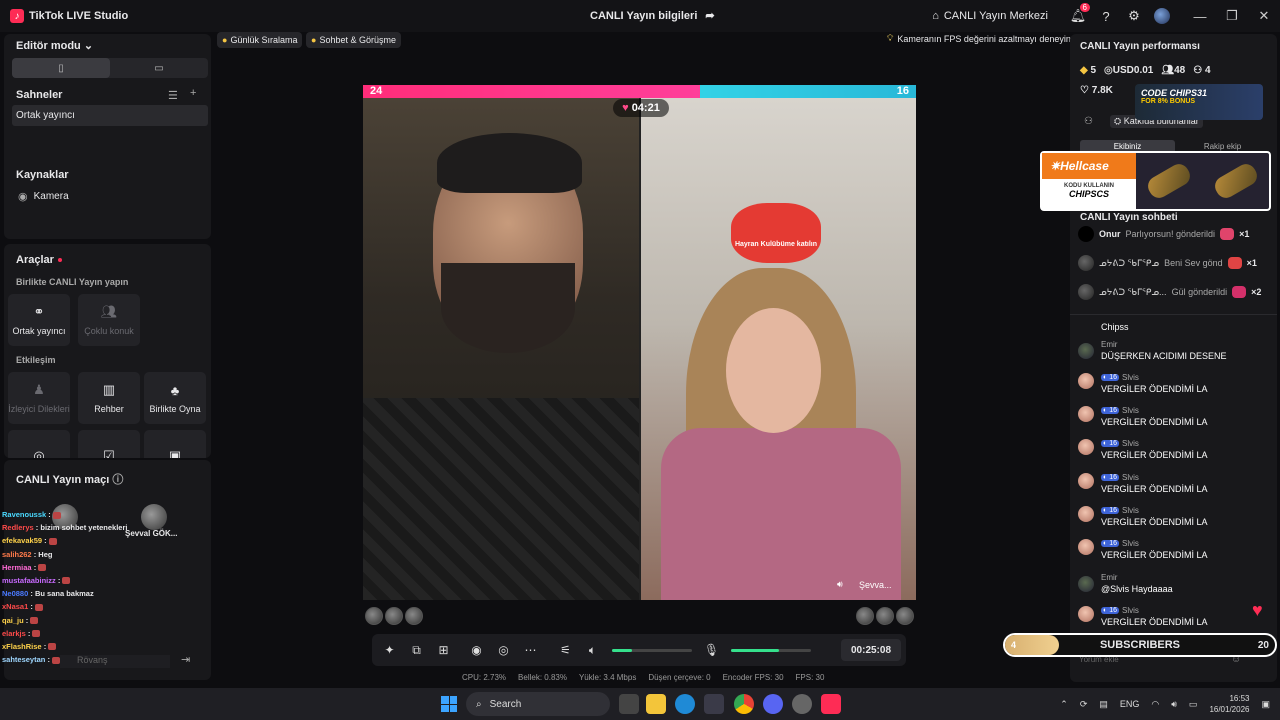  What do you see at coordinates (54, 45) in the screenshot?
I see `editor-mode-dropdown: Editör modu ⌄` at bounding box center [54, 45].